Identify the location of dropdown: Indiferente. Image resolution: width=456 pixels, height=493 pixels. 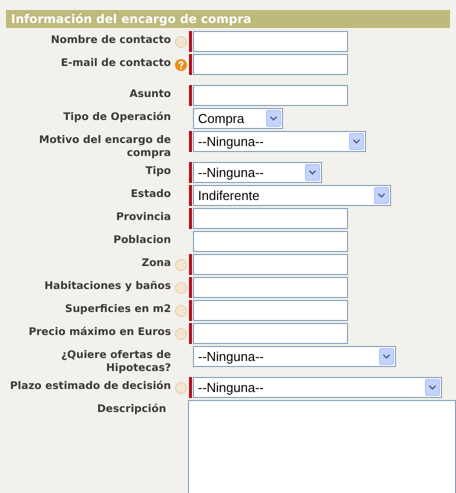
(292, 195).